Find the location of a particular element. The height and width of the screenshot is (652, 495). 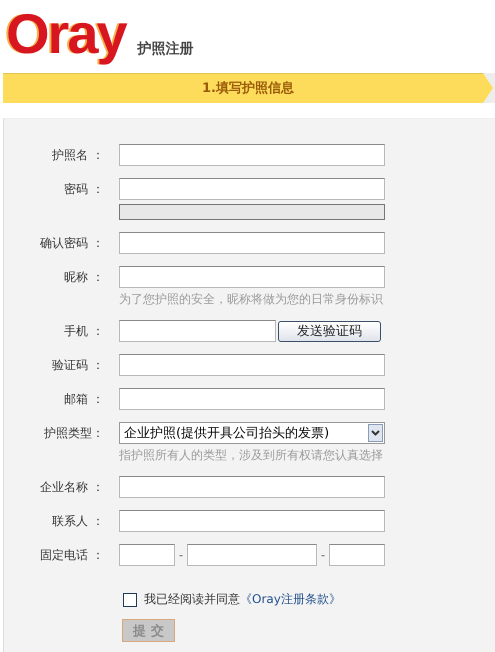

field-label: 护照类型： is located at coordinates (73, 433).